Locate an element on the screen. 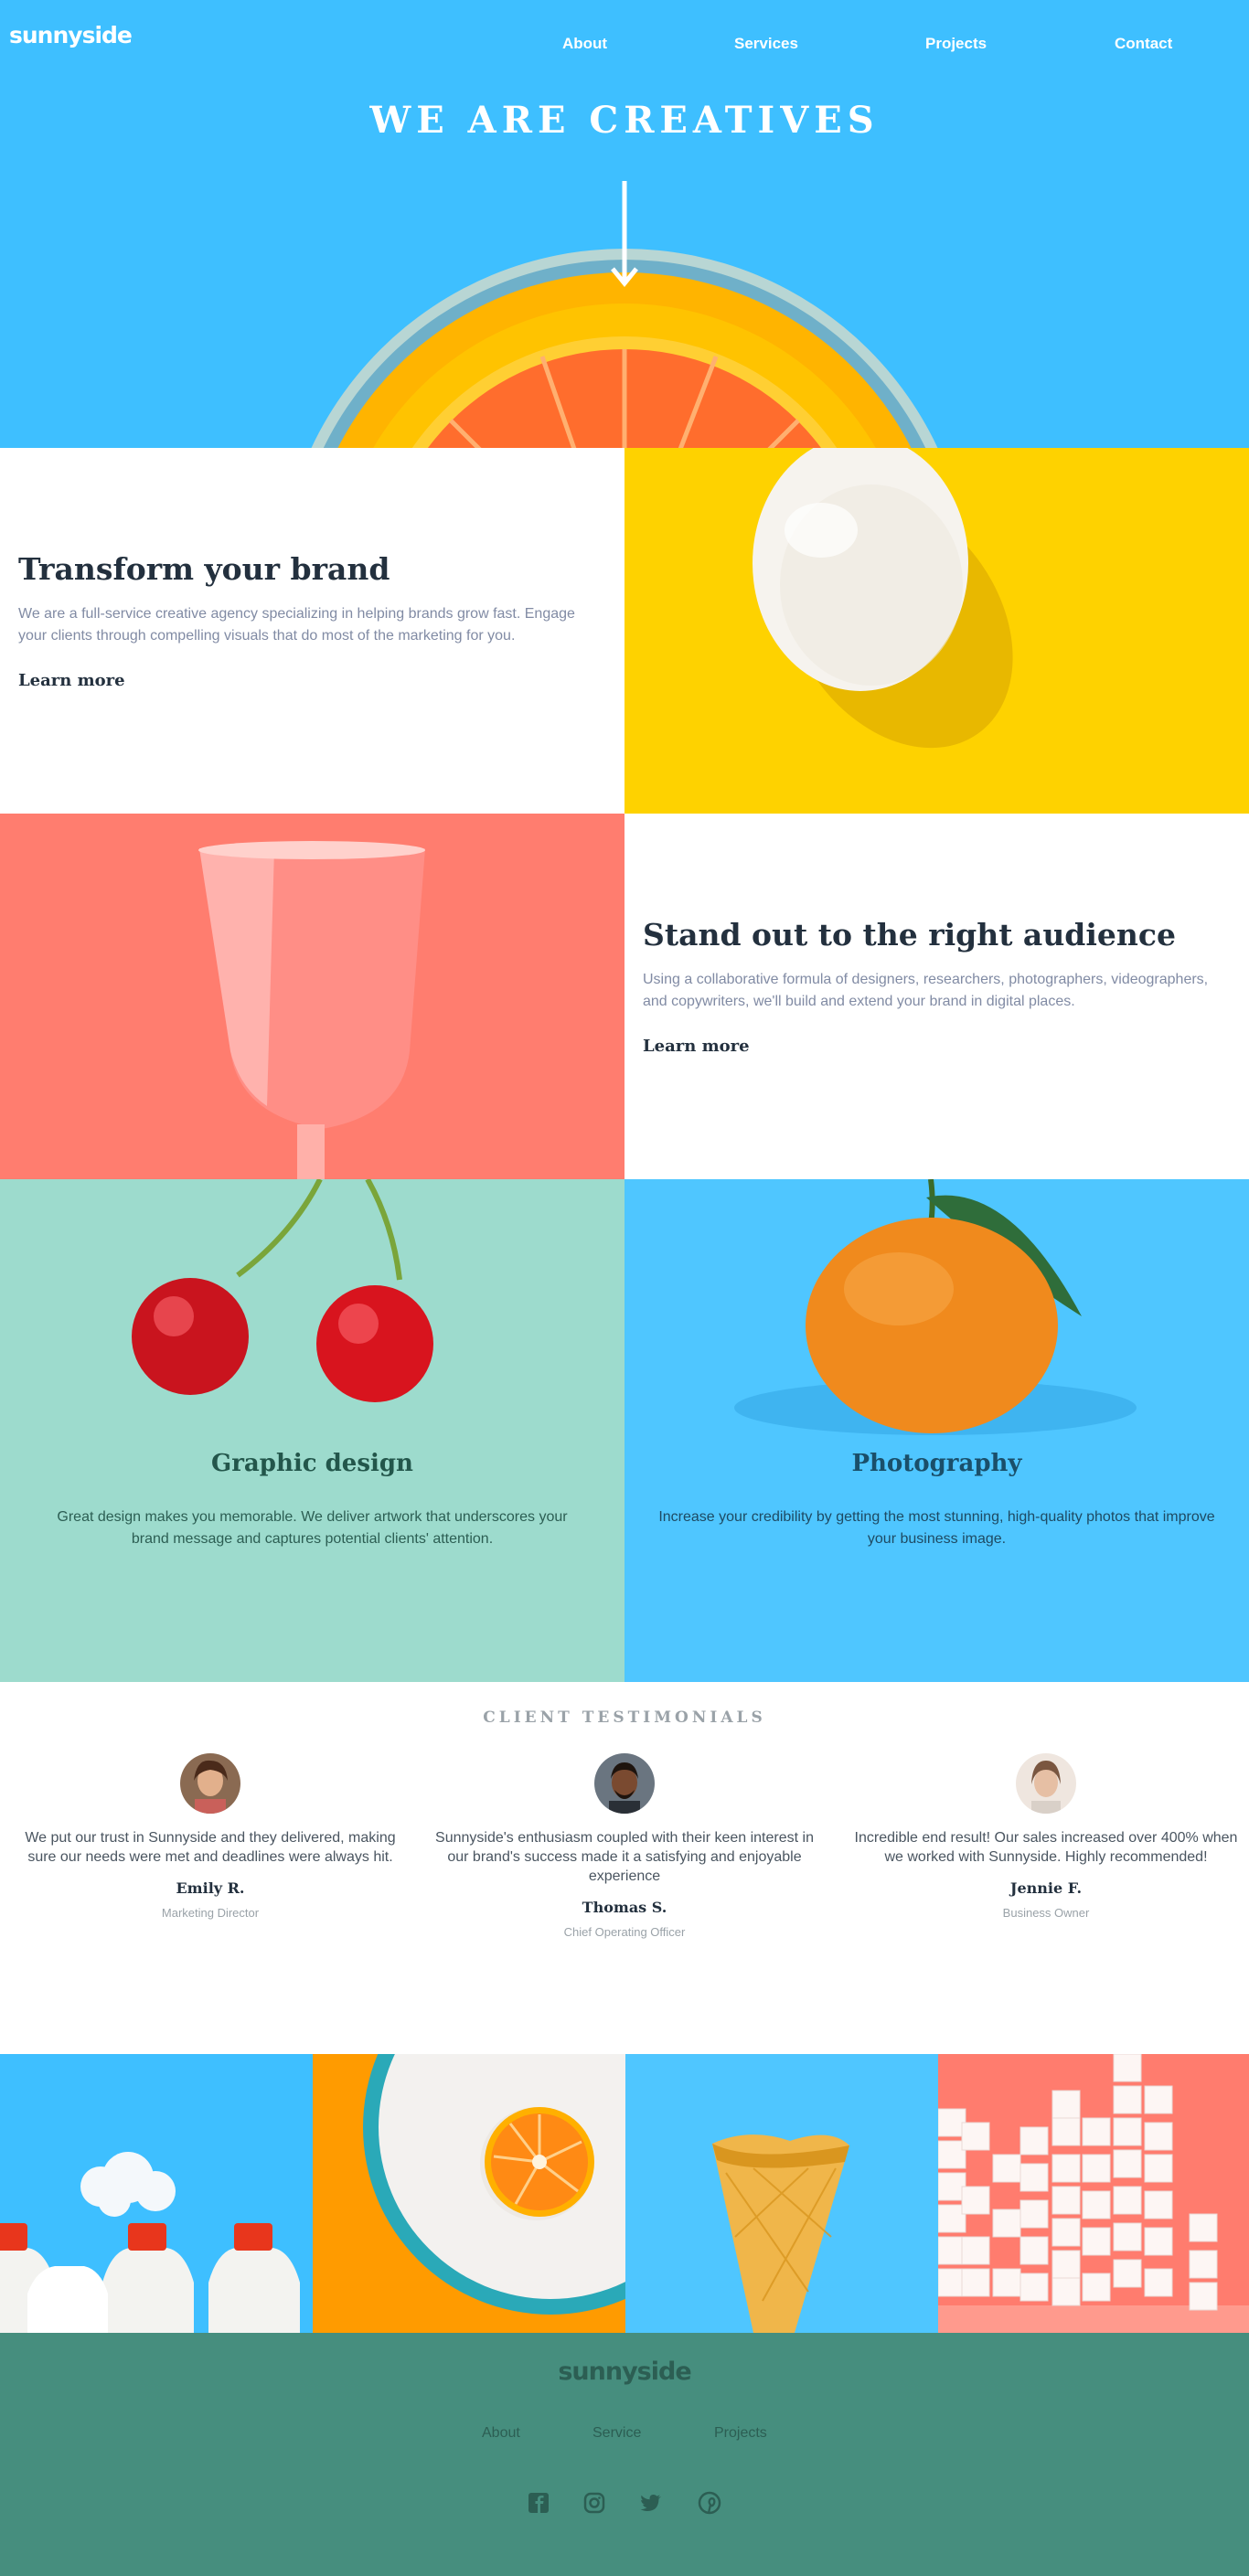  twitter-icon is located at coordinates (651, 2503).